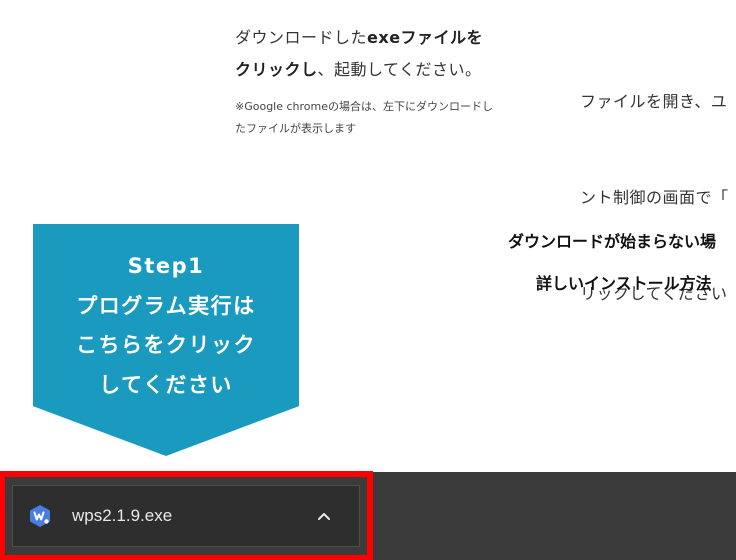 The width and height of the screenshot is (736, 560). I want to click on chrome-note-line-1: ※Google chromeの場合は、左下にダウンロードし, so click(364, 106).